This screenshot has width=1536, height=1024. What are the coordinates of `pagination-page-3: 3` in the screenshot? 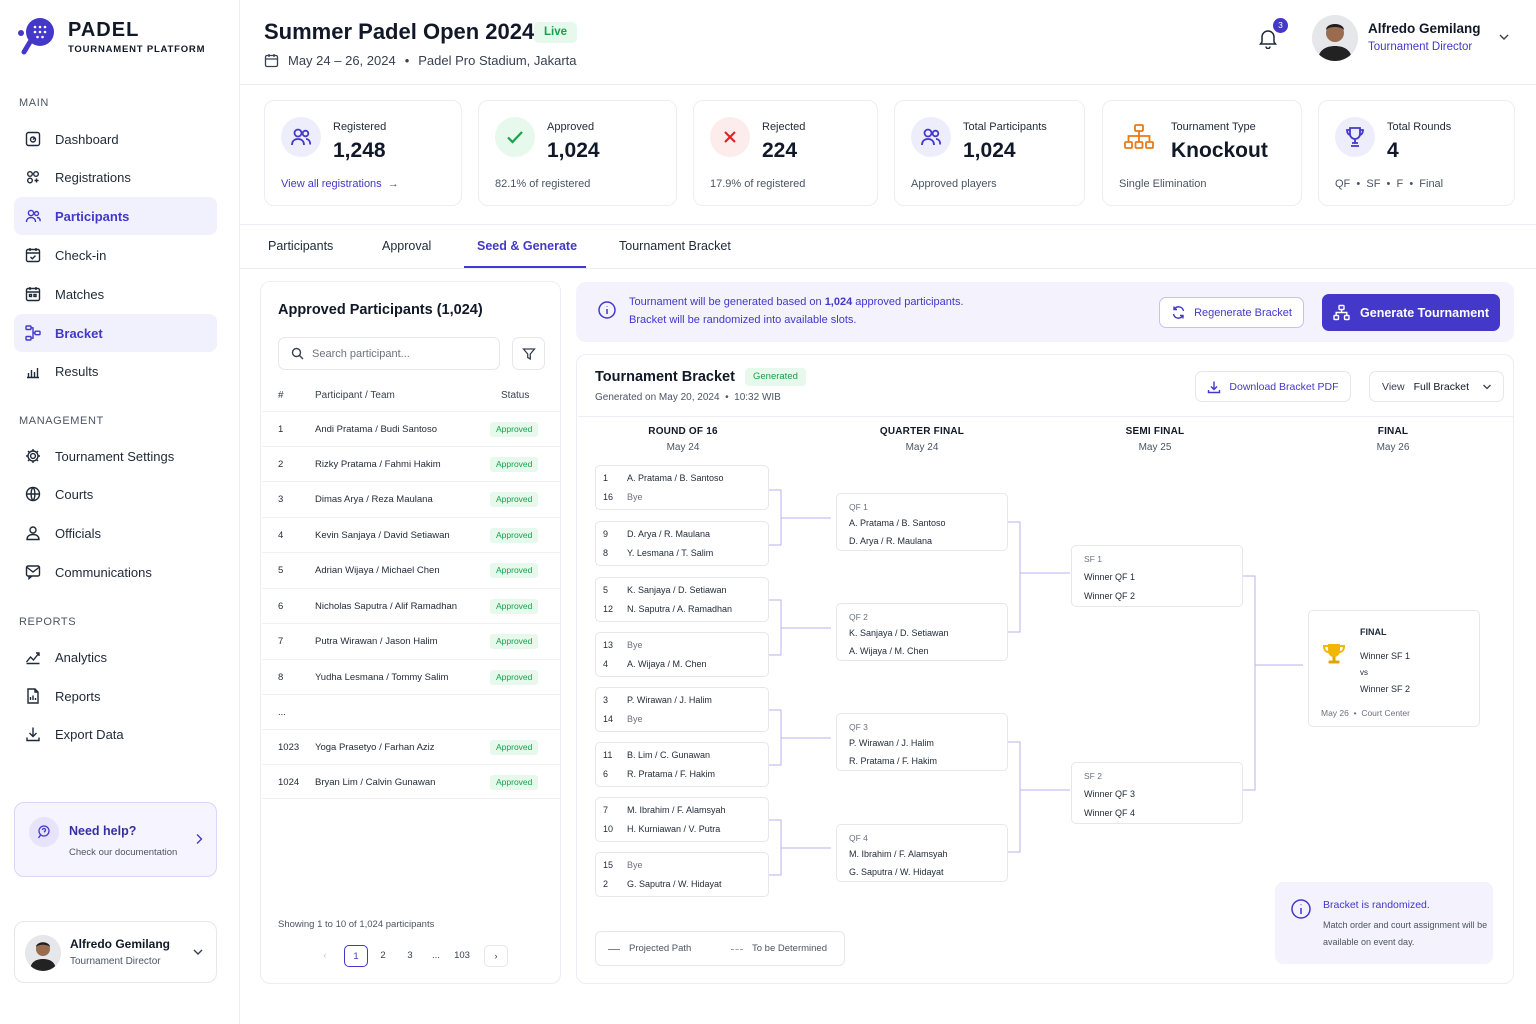 It's located at (410, 956).